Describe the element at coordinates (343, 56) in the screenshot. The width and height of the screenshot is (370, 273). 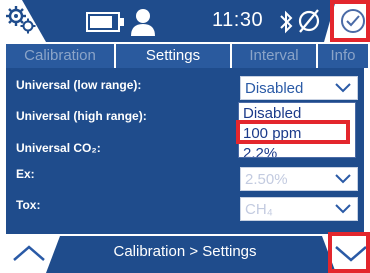
I see `tab-info: Info` at that location.